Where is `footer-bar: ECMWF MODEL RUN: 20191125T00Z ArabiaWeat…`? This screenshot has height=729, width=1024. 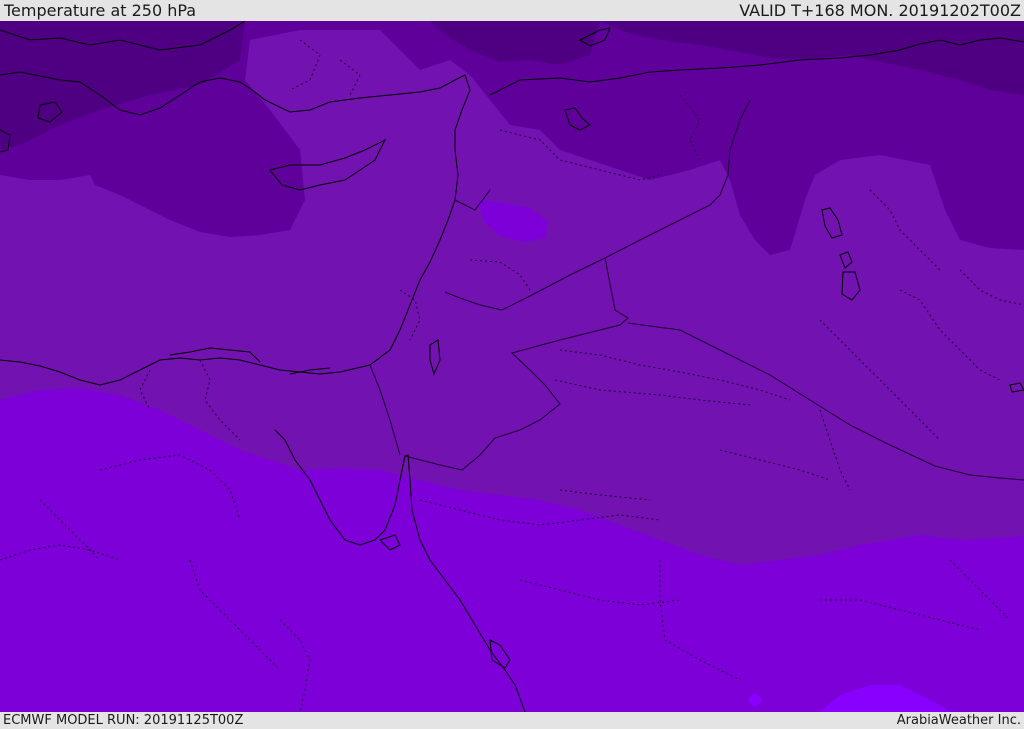
footer-bar: ECMWF MODEL RUN: 20191125T00Z ArabiaWeat… is located at coordinates (512, 720).